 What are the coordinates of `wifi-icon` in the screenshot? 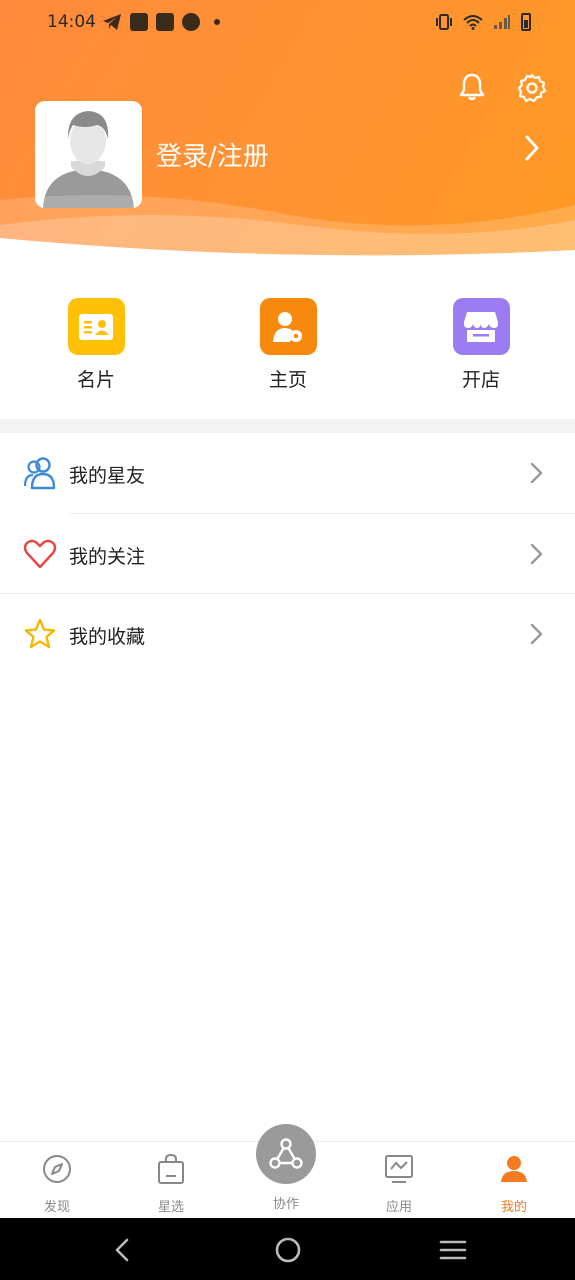 It's located at (473, 22).